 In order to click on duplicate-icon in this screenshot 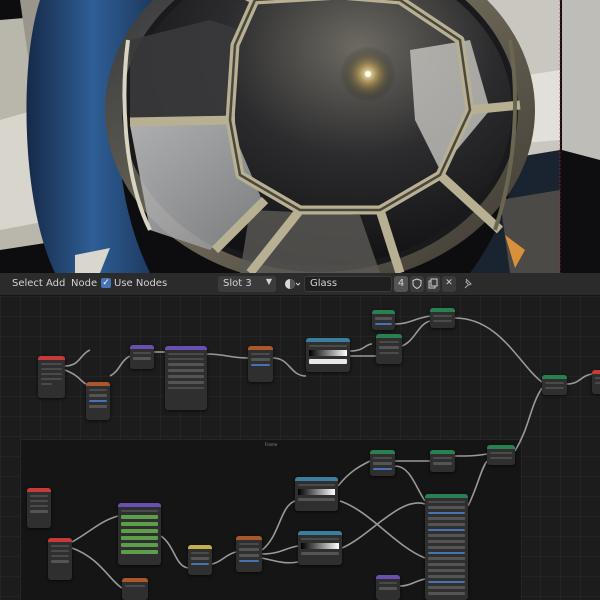, I will do `click(433, 284)`.